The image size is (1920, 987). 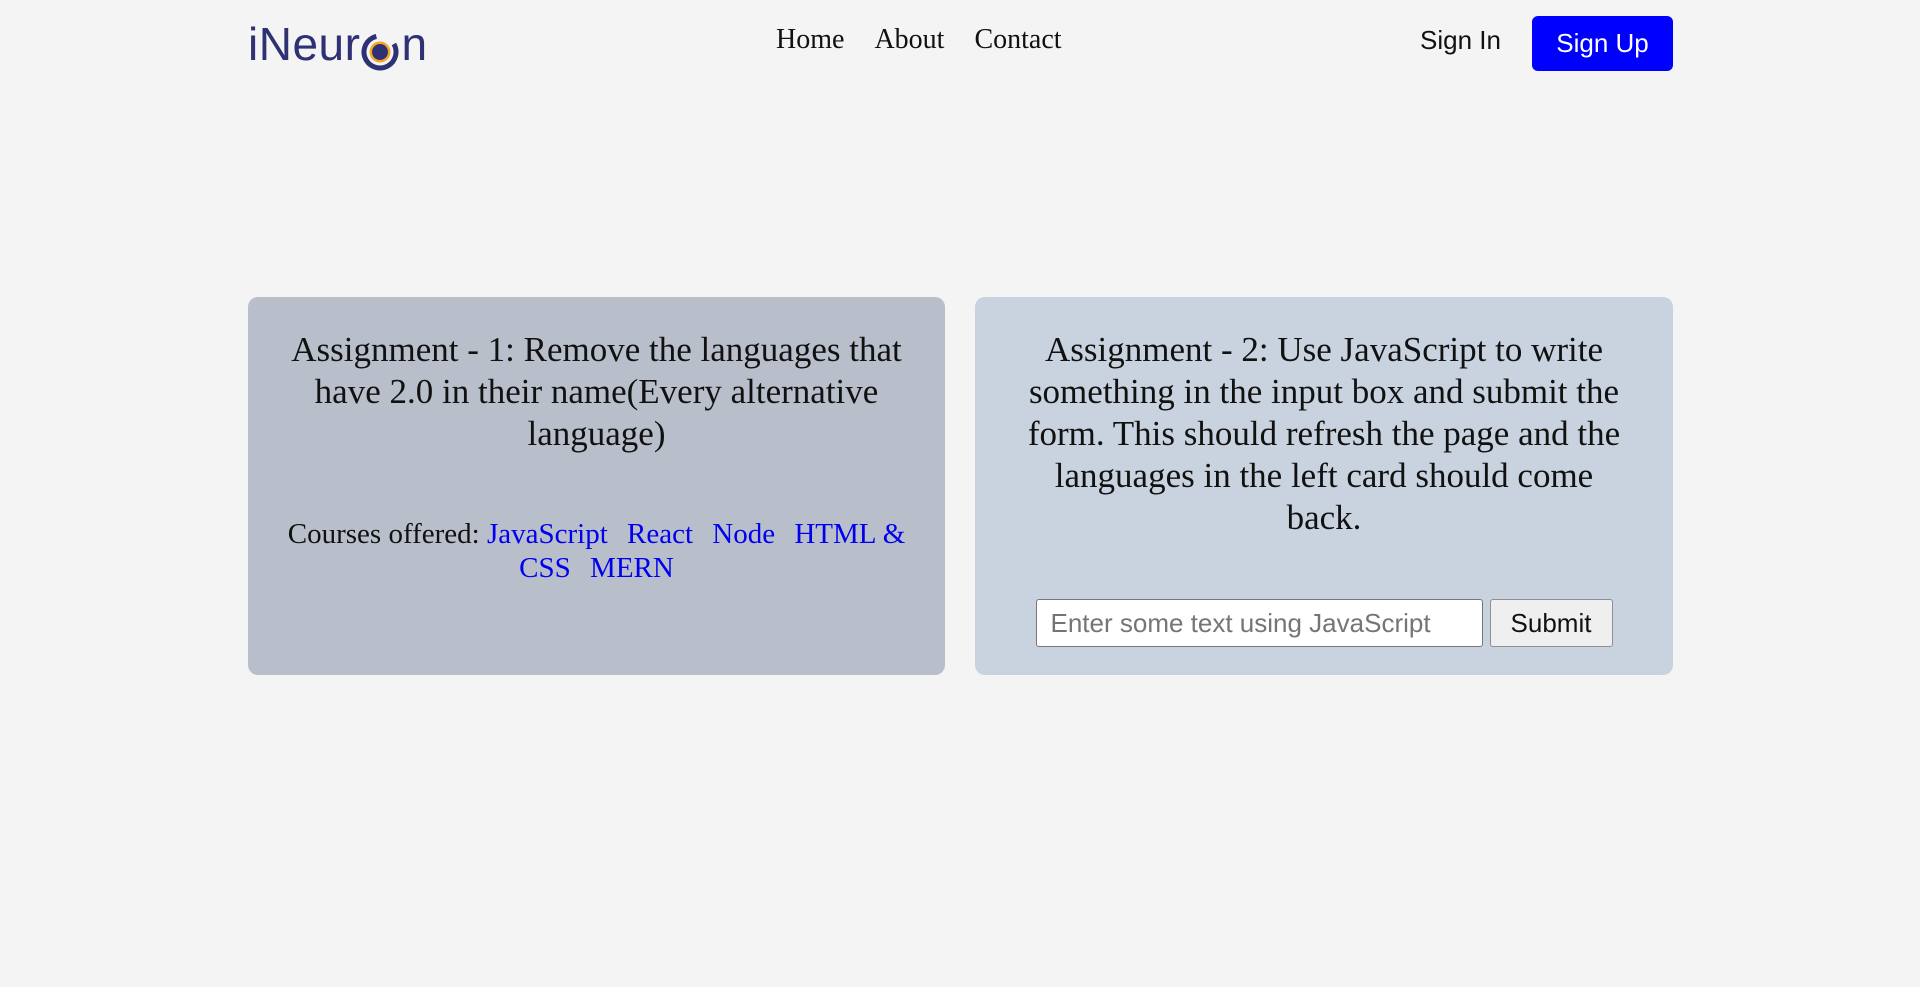 I want to click on course-link-javascript: JavaScript, so click(x=547, y=534).